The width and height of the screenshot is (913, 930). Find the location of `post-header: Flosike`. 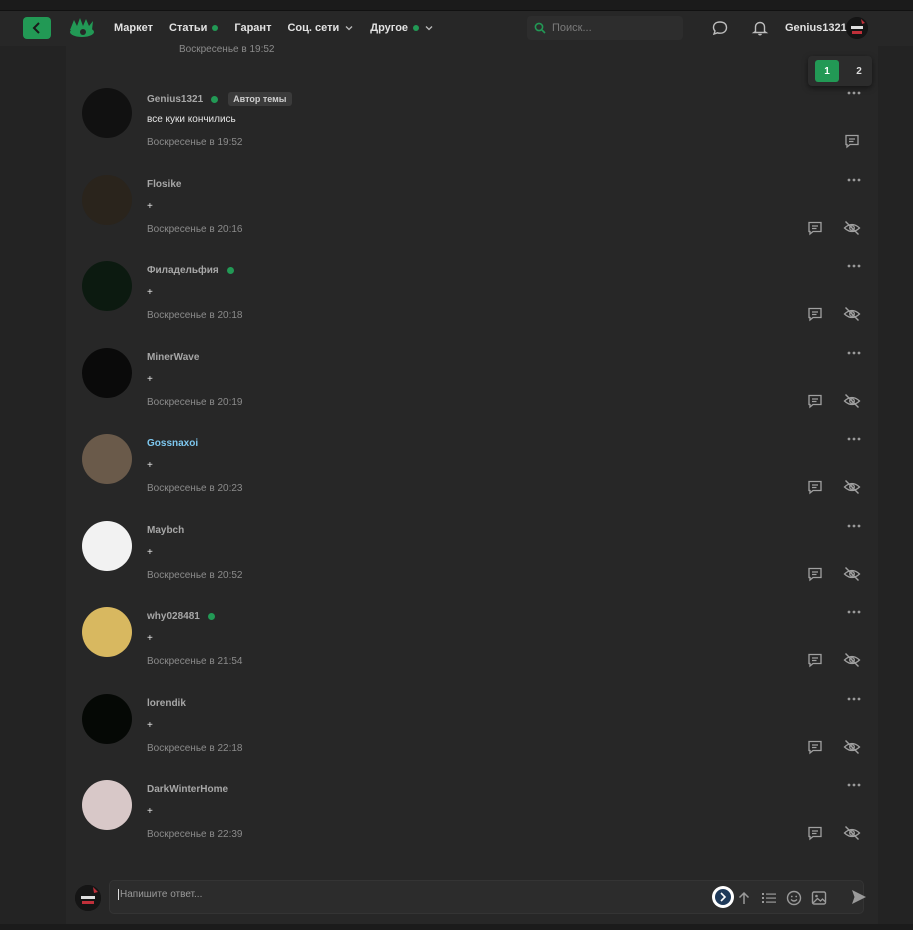

post-header: Flosike is located at coordinates (164, 184).